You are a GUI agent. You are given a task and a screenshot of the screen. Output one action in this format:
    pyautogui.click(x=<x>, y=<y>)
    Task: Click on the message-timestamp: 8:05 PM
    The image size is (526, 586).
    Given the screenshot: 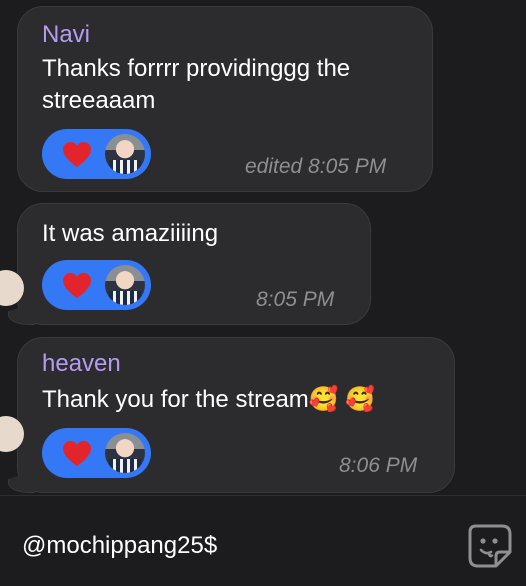 What is the action you would take?
    pyautogui.click(x=295, y=299)
    